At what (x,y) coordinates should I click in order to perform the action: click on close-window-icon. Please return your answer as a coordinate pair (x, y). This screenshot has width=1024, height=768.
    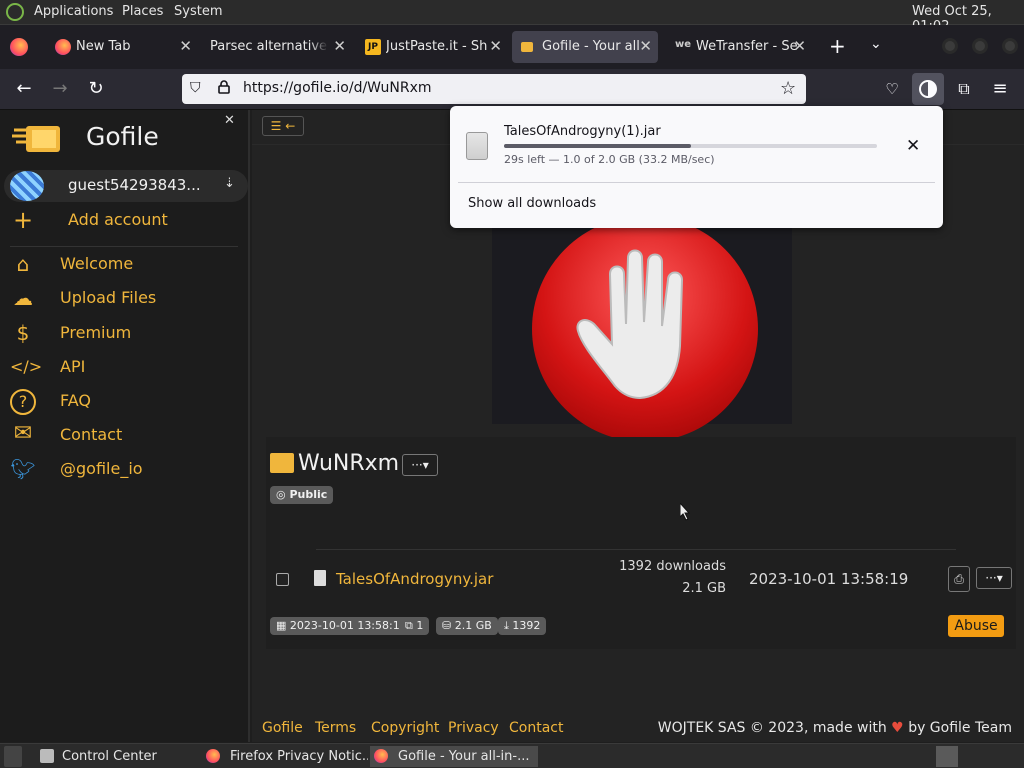
    Looking at the image, I should click on (1010, 46).